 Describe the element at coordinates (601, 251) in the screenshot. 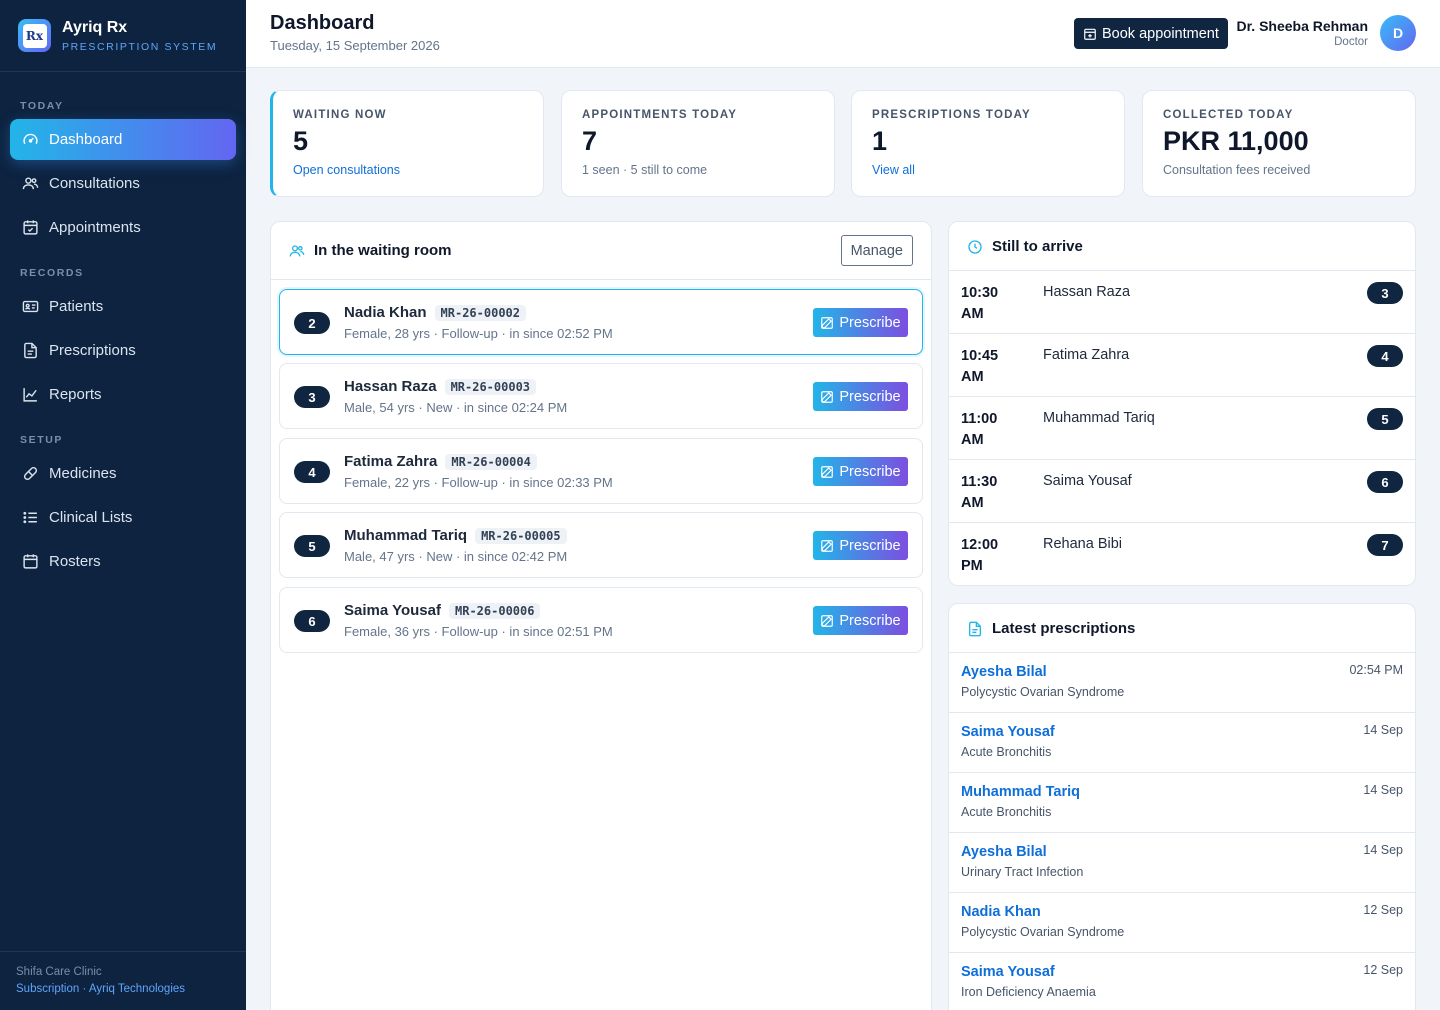

I see `waiting-room-header: In the waiting room` at that location.